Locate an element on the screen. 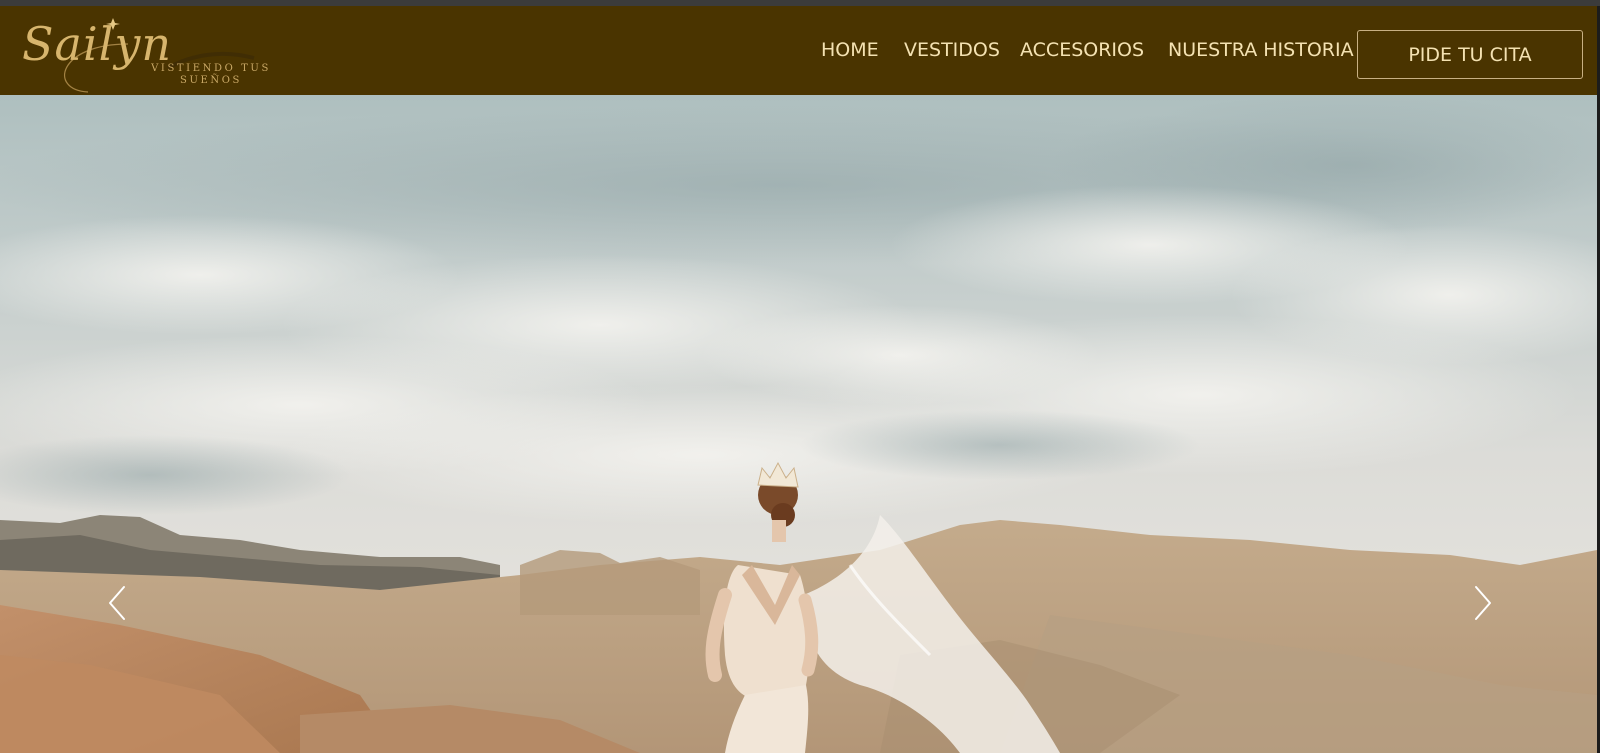 The width and height of the screenshot is (1600, 753). nav-accesorios: ACCESORIOS is located at coordinates (1082, 50).